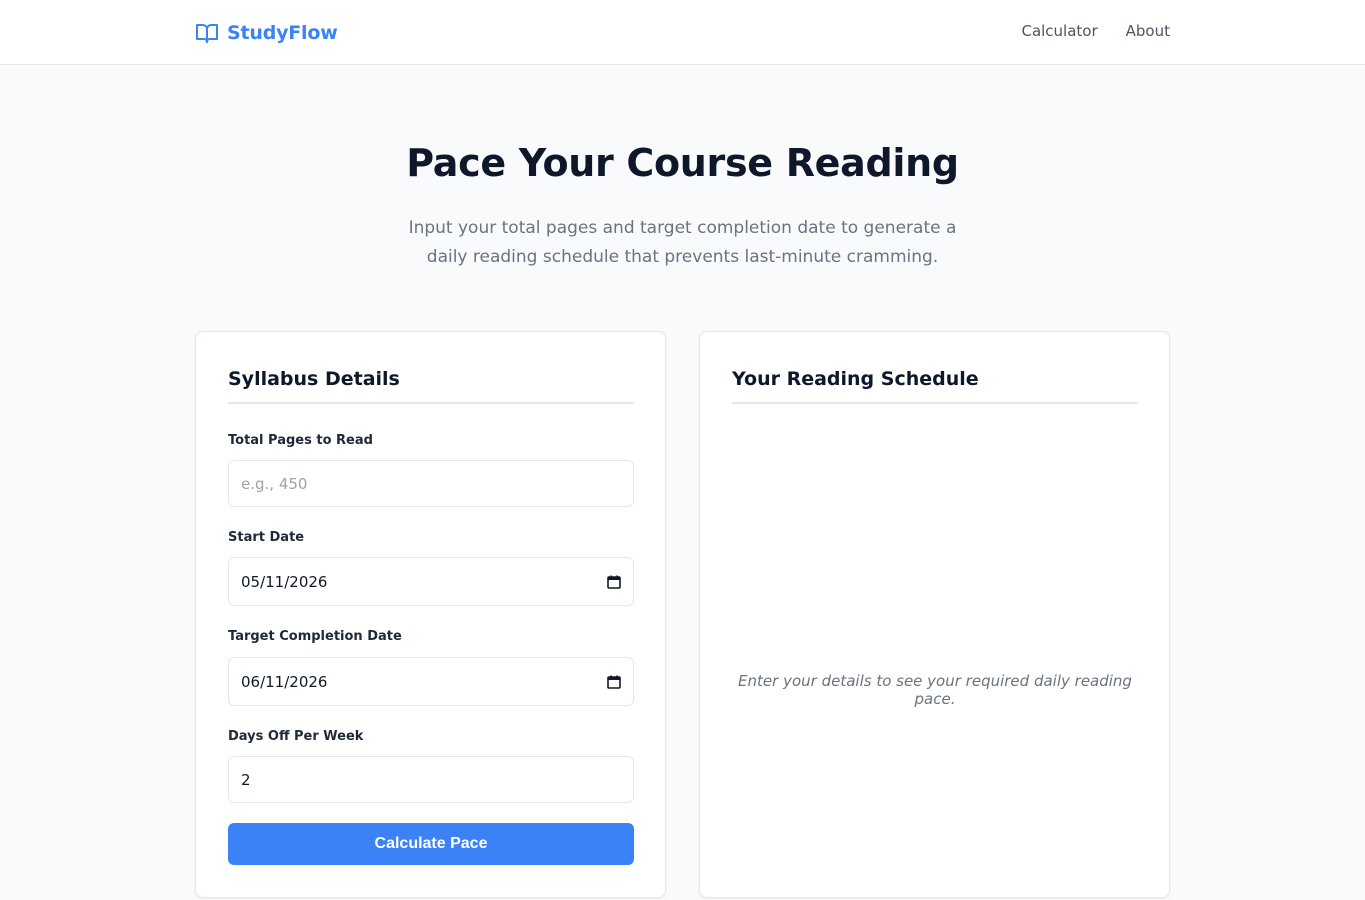 The height and width of the screenshot is (900, 1365). I want to click on nav-link-calculator: Calculator, so click(1059, 31).